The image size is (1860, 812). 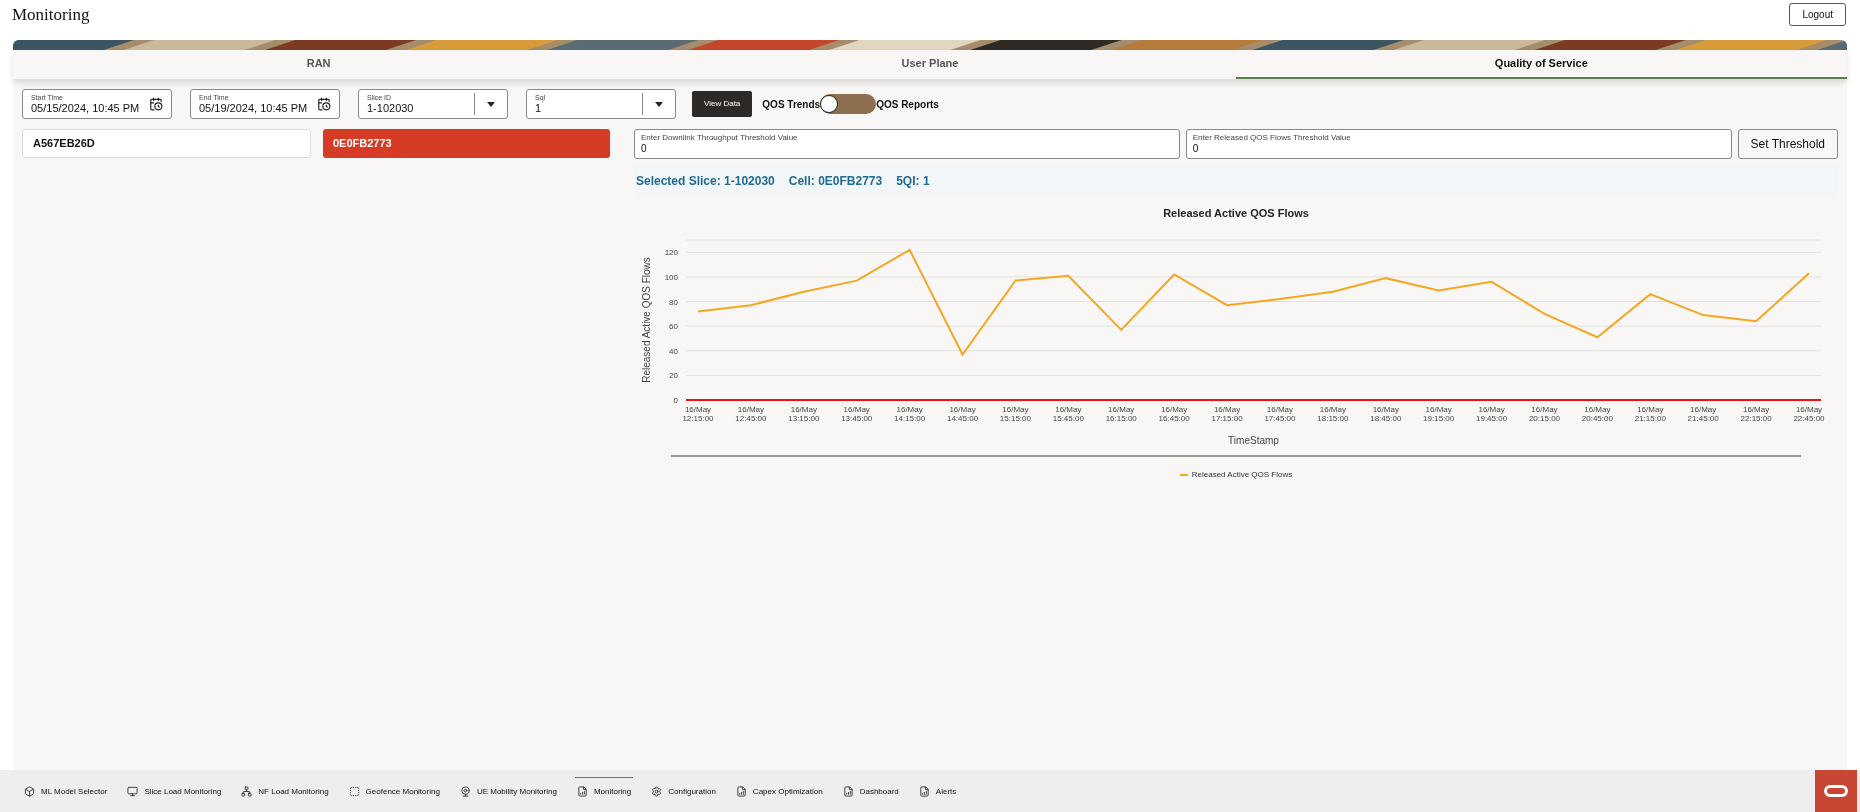 What do you see at coordinates (51, 15) in the screenshot?
I see `page-title: Monitoring` at bounding box center [51, 15].